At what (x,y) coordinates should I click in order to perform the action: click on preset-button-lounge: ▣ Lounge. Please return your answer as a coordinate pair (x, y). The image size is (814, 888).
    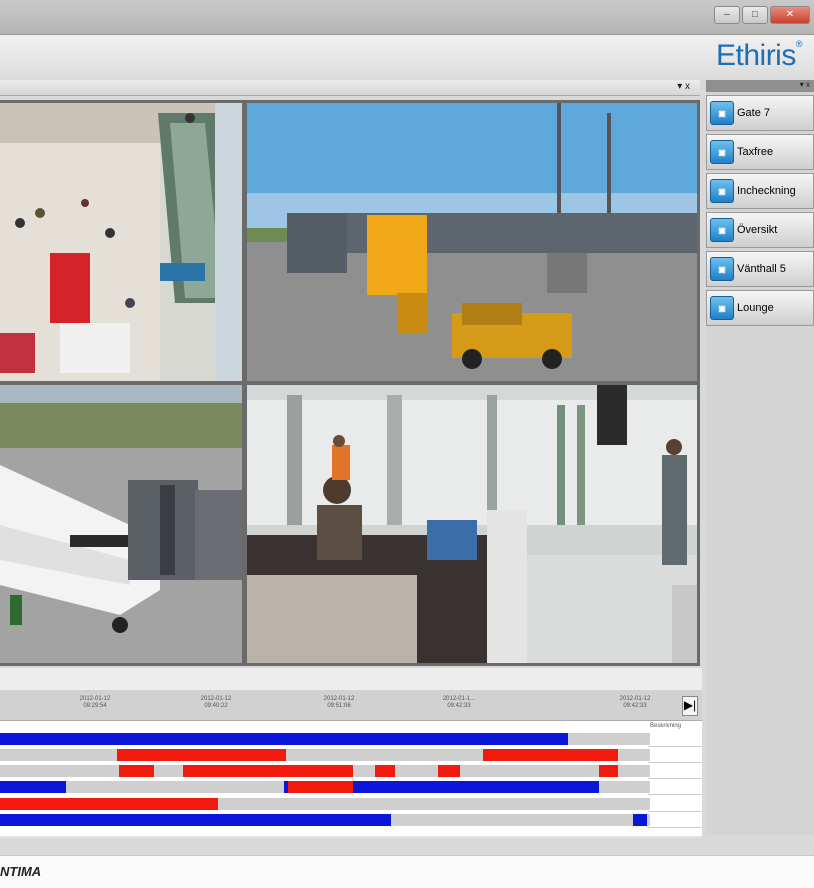
    Looking at the image, I should click on (760, 308).